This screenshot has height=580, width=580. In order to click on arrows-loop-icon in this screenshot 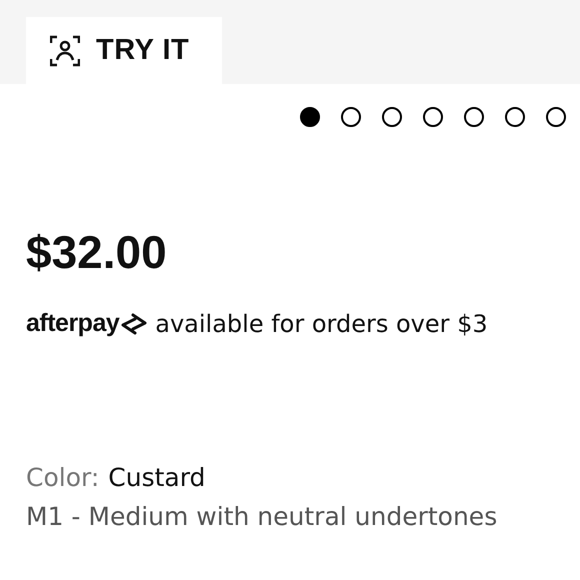, I will do `click(134, 324)`.